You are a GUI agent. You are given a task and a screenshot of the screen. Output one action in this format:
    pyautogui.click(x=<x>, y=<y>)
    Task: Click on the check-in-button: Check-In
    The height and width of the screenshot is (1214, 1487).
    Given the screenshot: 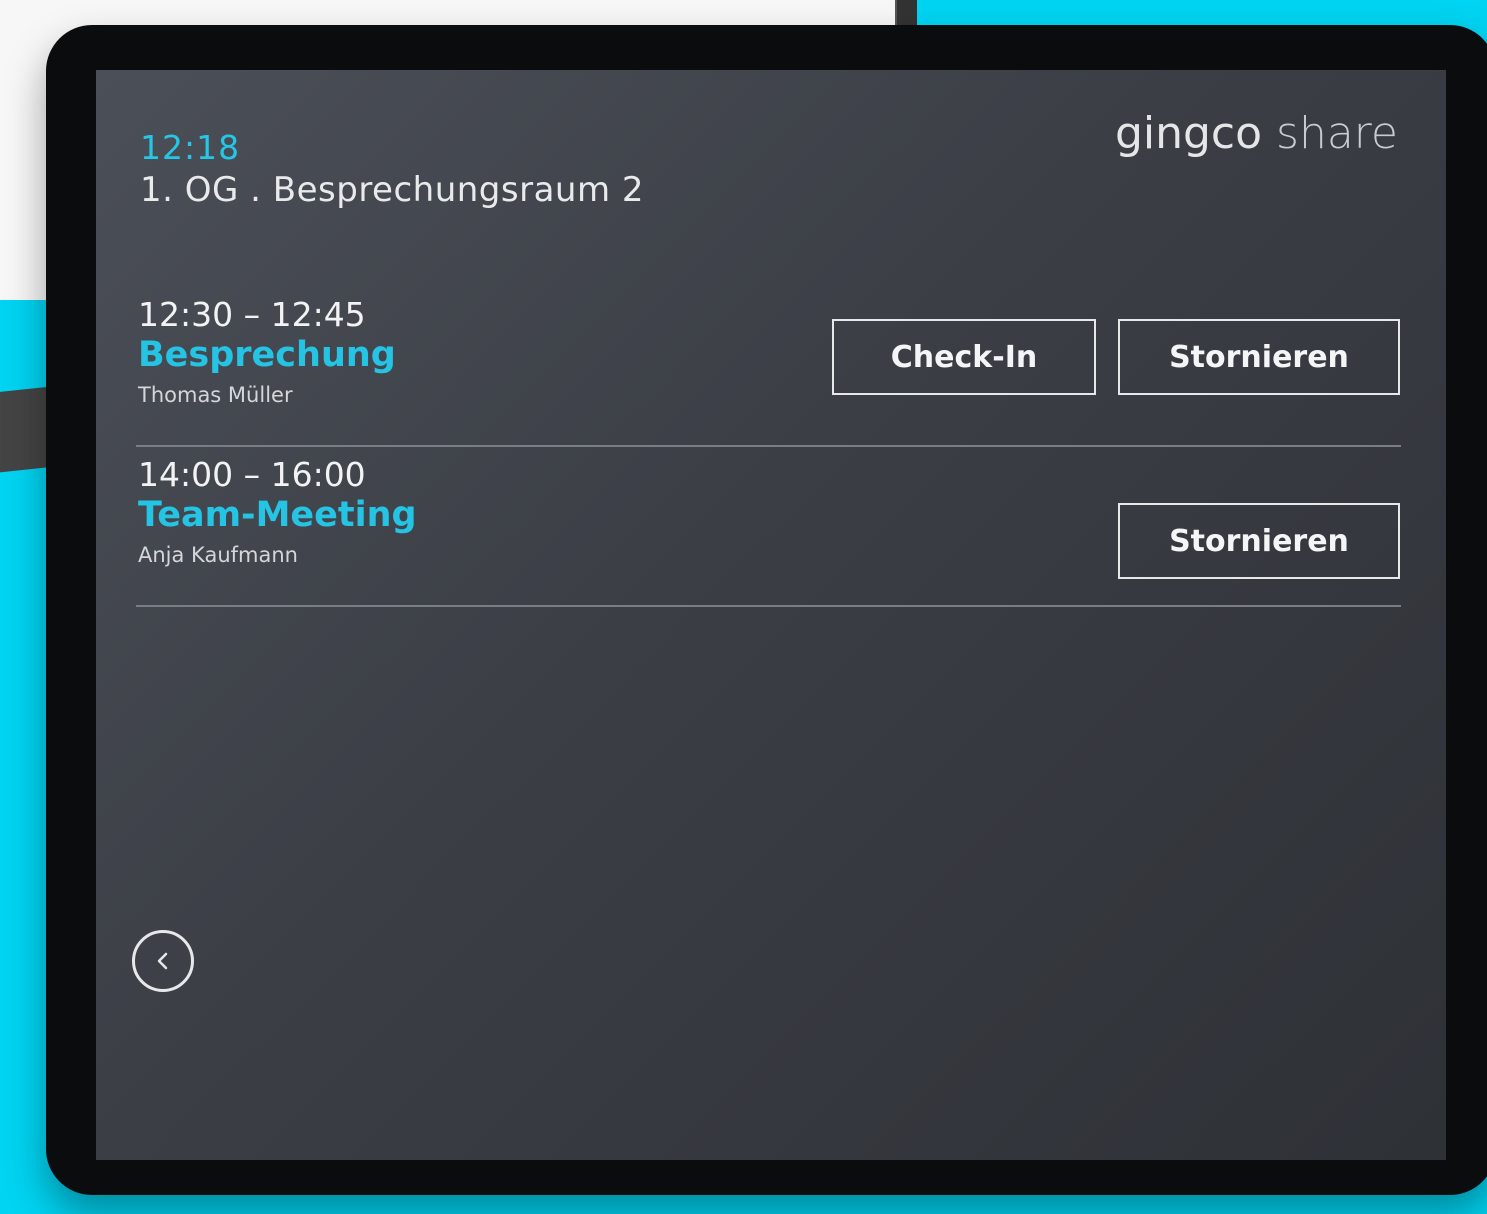 What is the action you would take?
    pyautogui.click(x=964, y=357)
    